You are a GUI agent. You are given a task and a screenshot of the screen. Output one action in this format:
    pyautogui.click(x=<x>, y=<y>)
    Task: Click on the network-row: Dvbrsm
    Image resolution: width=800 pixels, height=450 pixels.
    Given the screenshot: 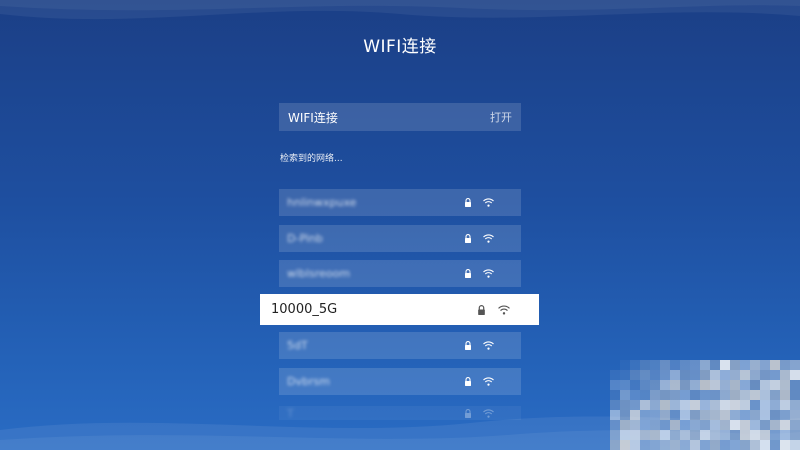 What is the action you would take?
    pyautogui.click(x=400, y=381)
    